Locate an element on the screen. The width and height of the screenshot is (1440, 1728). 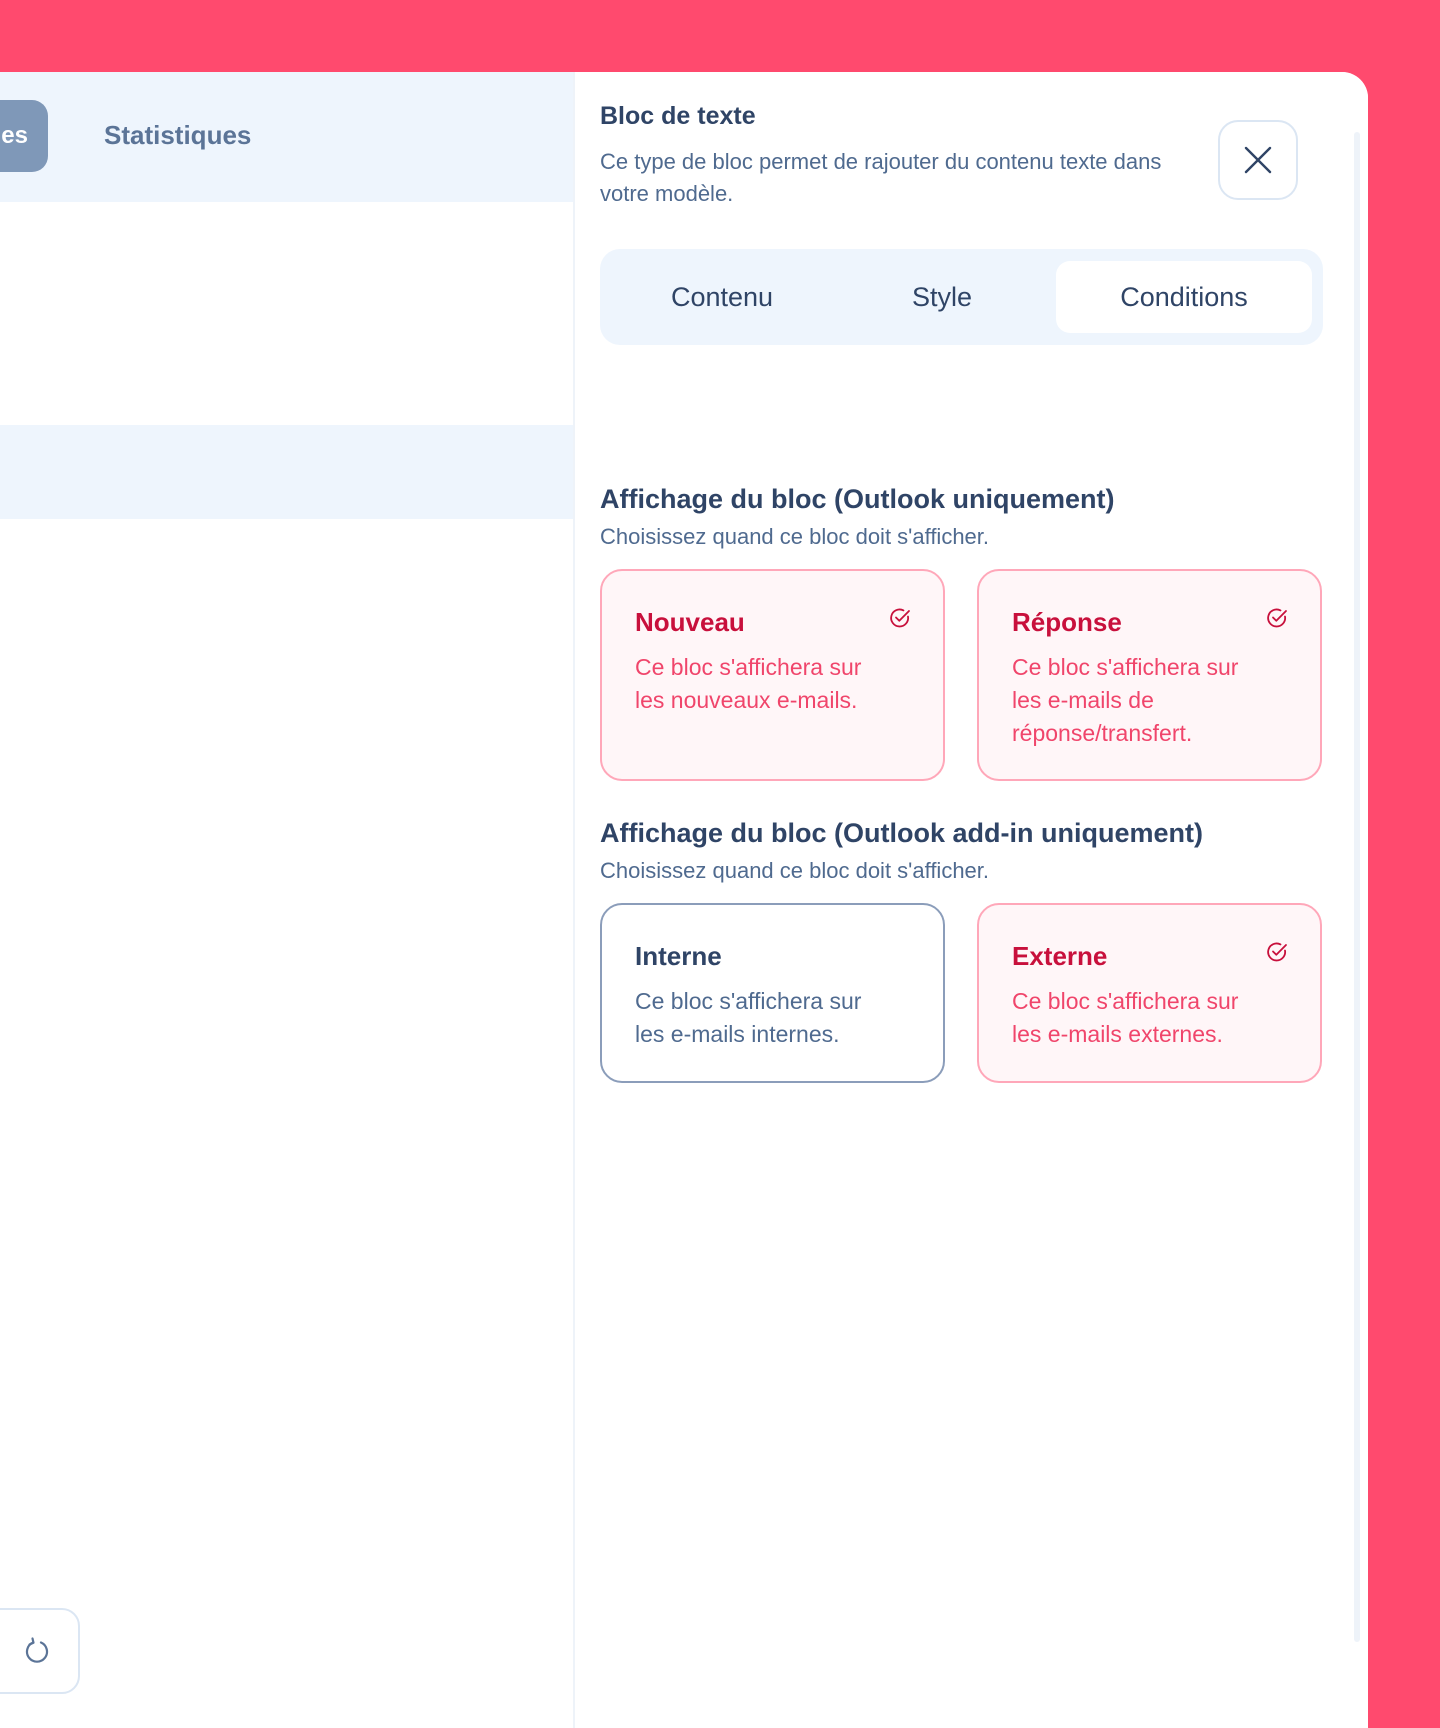
refresh-button is located at coordinates (40, 1651).